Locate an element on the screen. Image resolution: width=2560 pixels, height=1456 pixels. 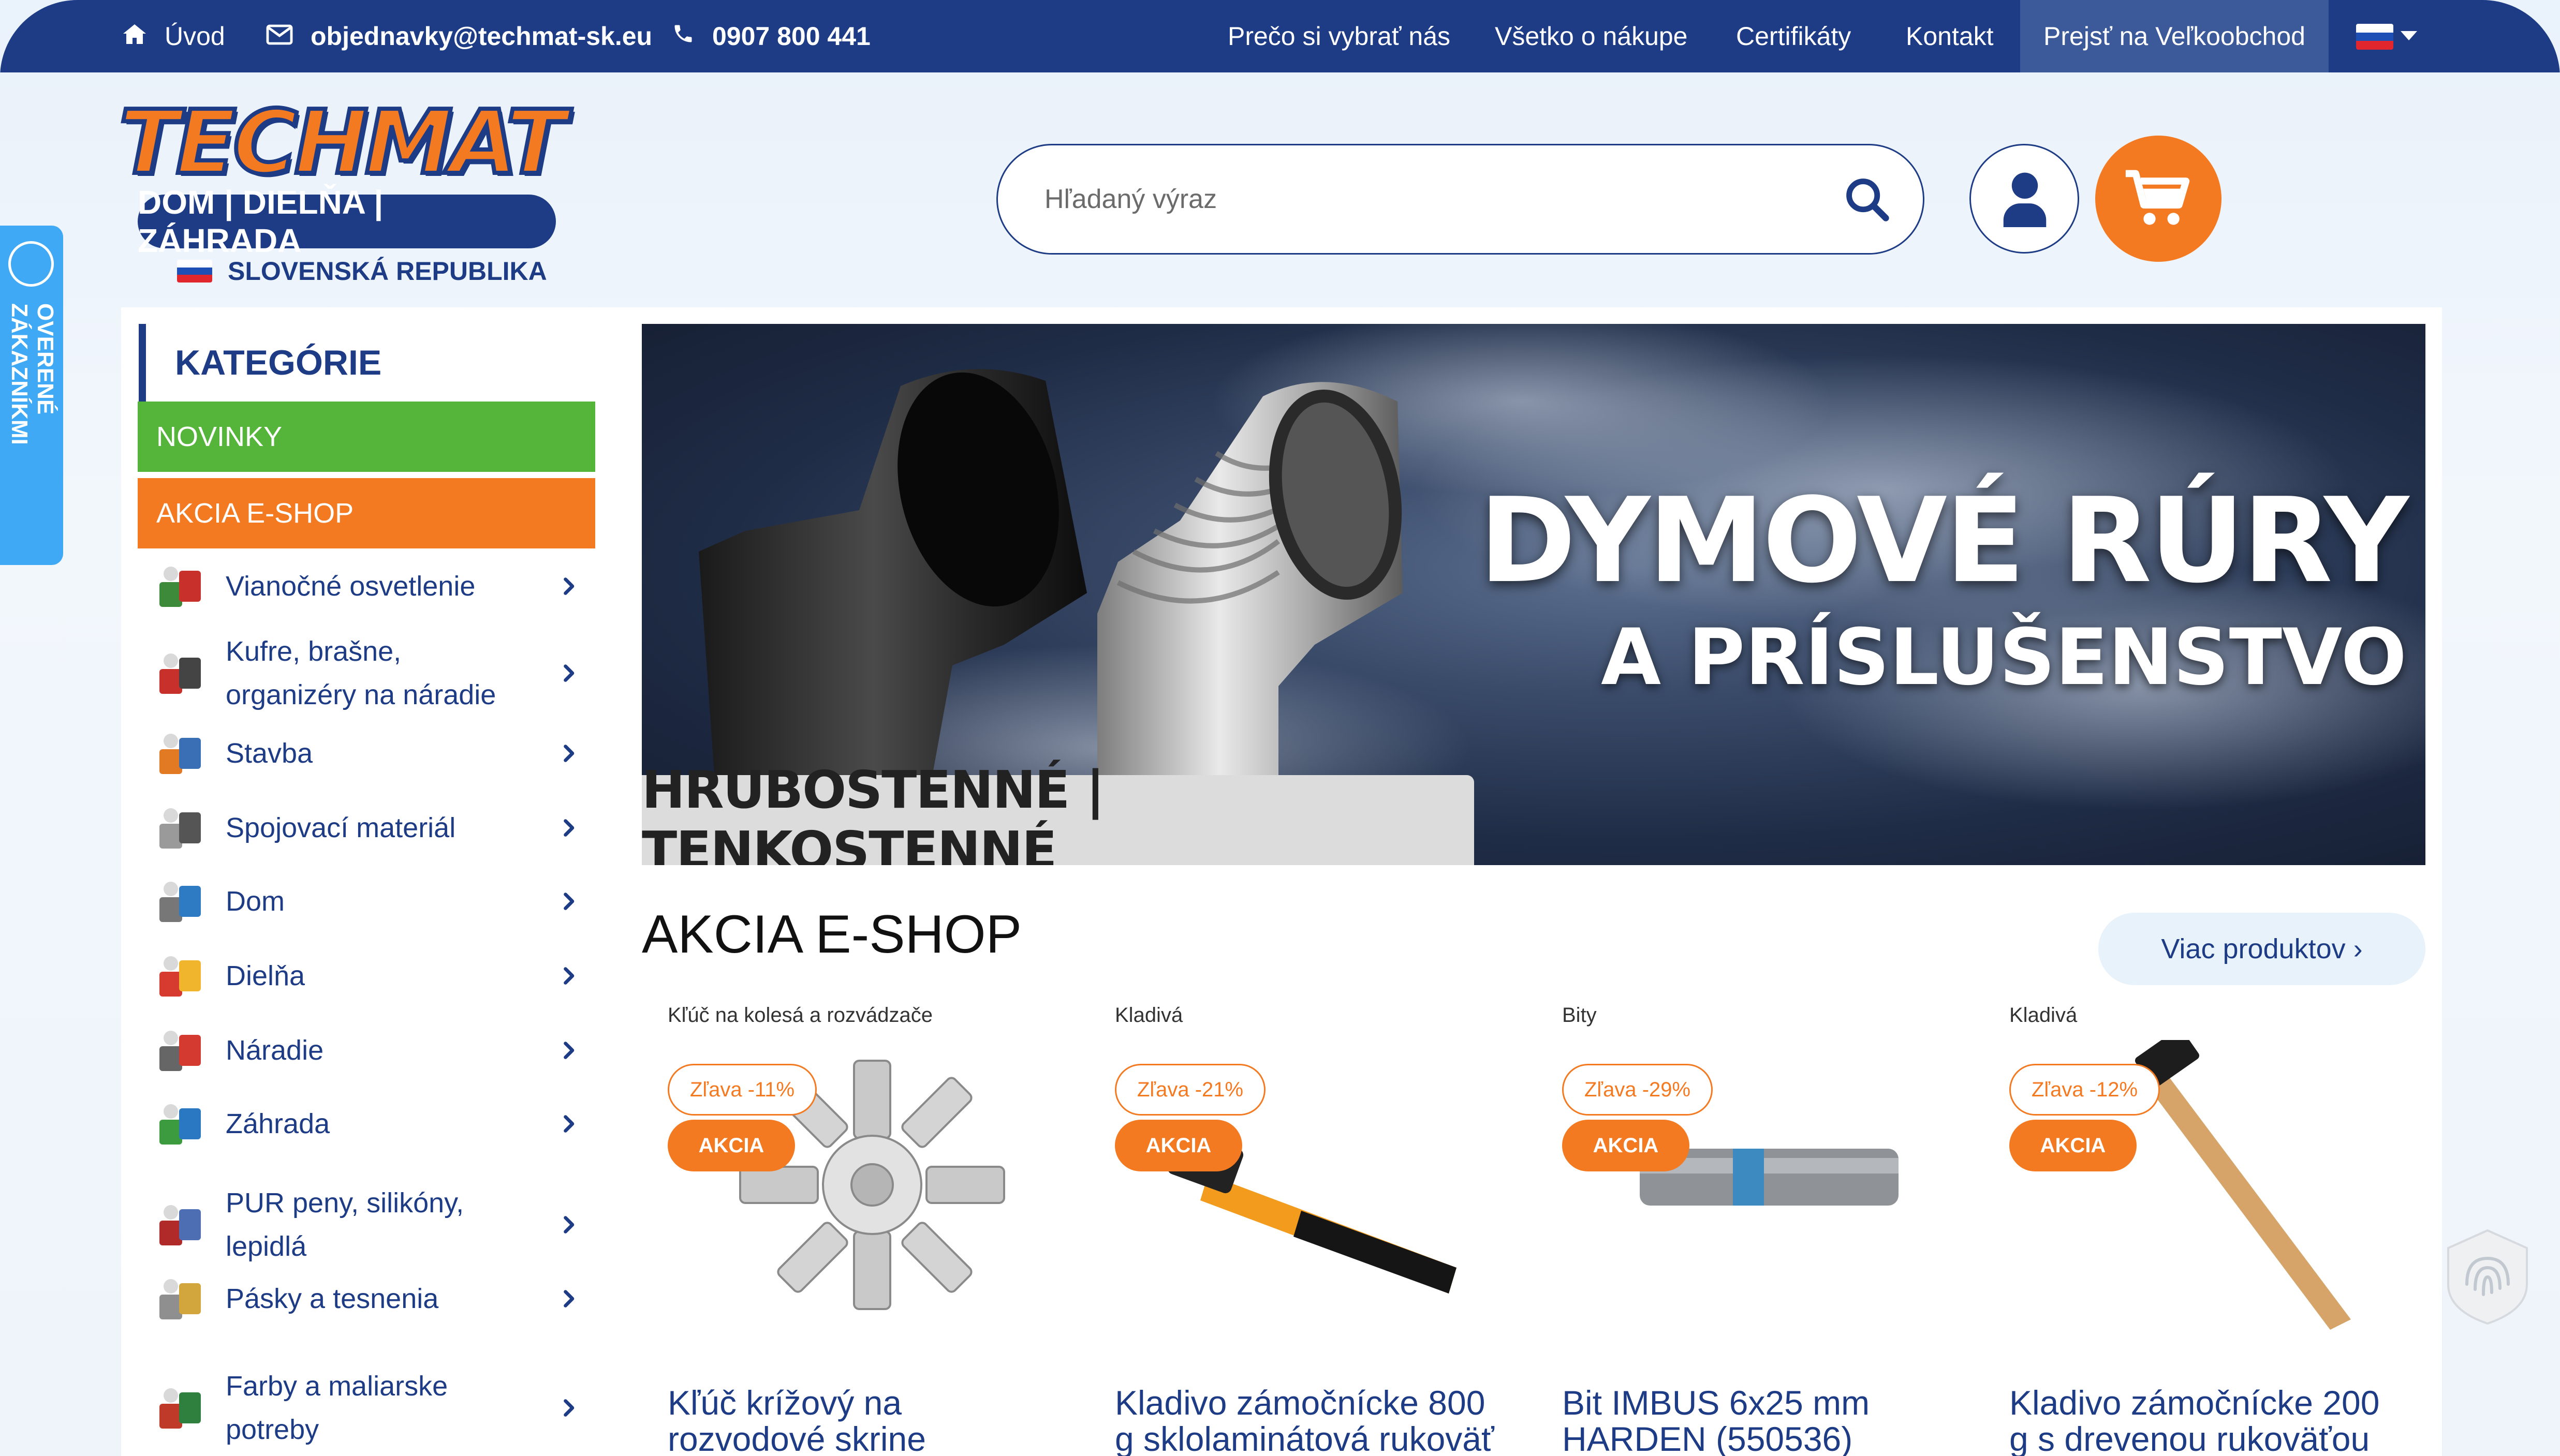
logo-tagline: DOM | DIELŇA | ZÁHRADA is located at coordinates (347, 221).